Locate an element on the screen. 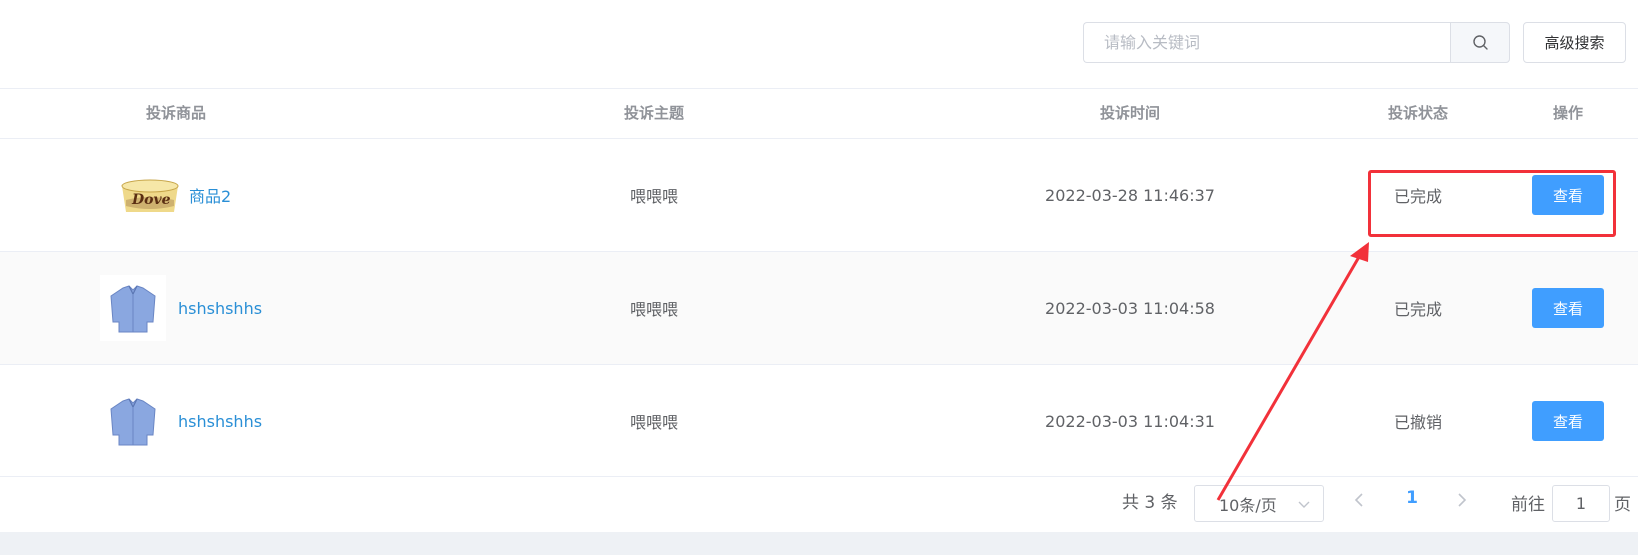  product-cell: Dove 商品2 is located at coordinates (174, 195).